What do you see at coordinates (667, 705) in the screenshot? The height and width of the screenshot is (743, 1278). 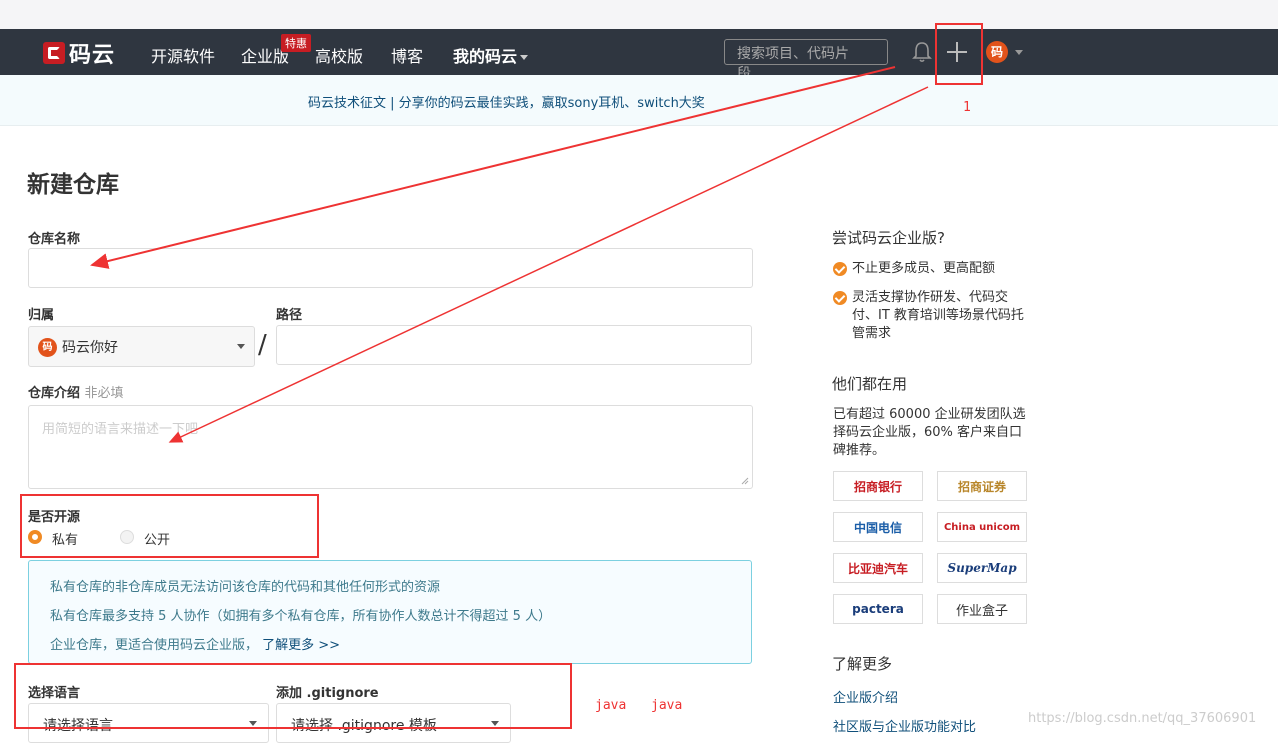 I see `annotation-java-2: java` at bounding box center [667, 705].